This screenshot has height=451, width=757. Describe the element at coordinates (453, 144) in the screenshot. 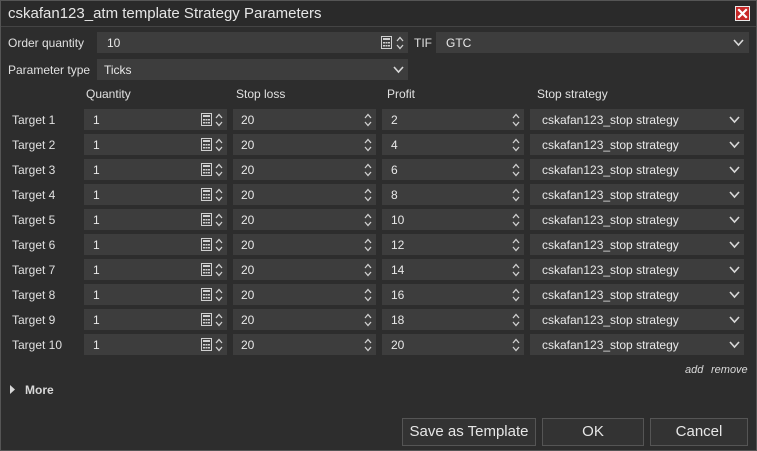

I see `target-profit-input: 4` at that location.